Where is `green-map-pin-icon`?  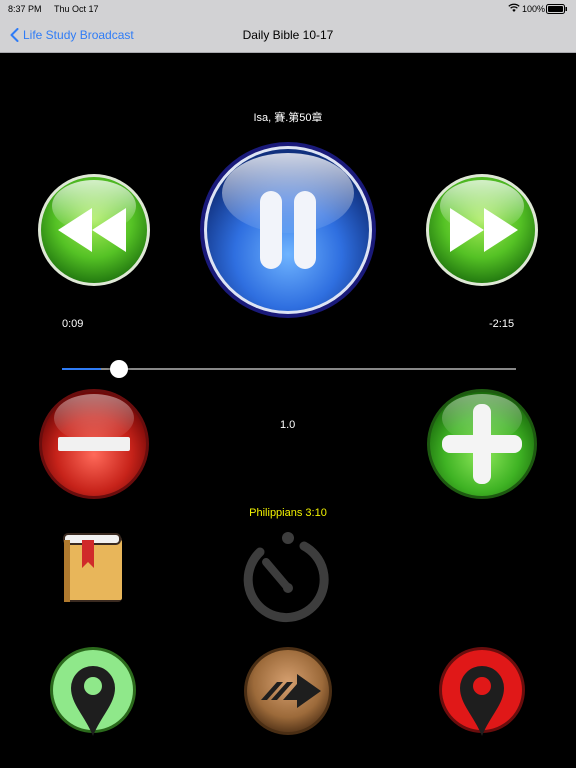
green-map-pin-icon is located at coordinates (93, 691).